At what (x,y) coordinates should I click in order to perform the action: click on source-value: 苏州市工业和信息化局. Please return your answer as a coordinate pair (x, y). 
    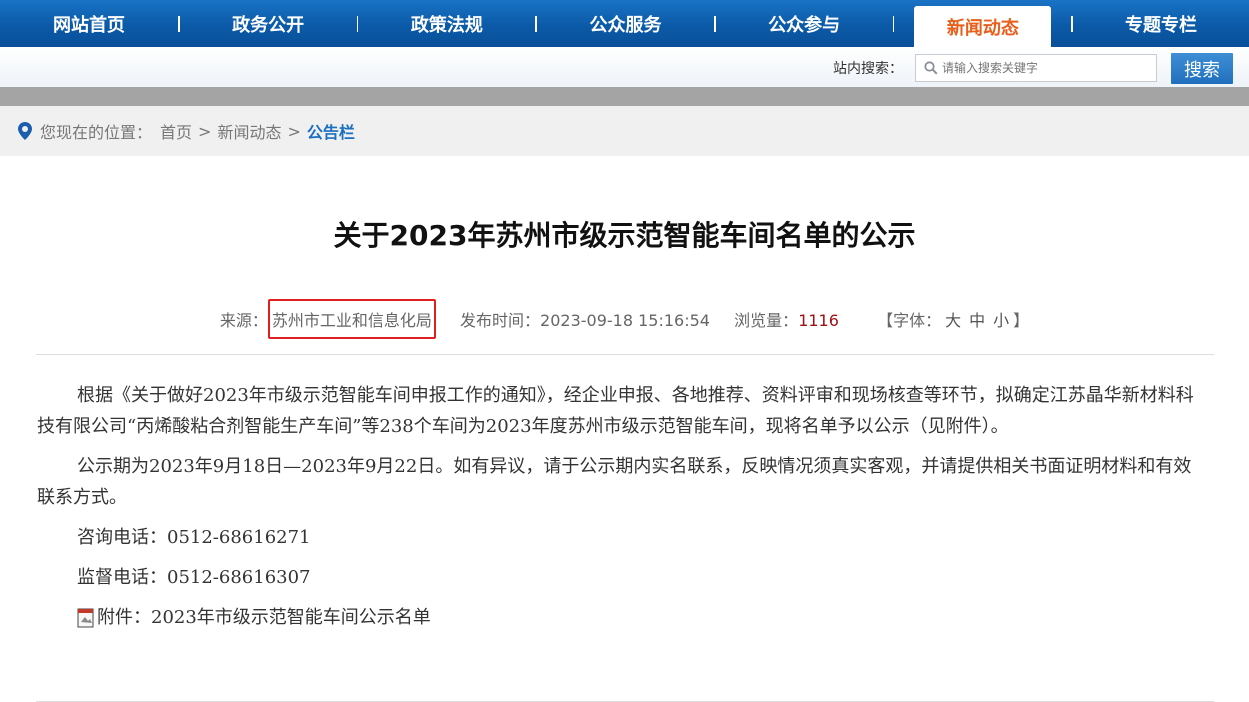
    Looking at the image, I should click on (351, 319).